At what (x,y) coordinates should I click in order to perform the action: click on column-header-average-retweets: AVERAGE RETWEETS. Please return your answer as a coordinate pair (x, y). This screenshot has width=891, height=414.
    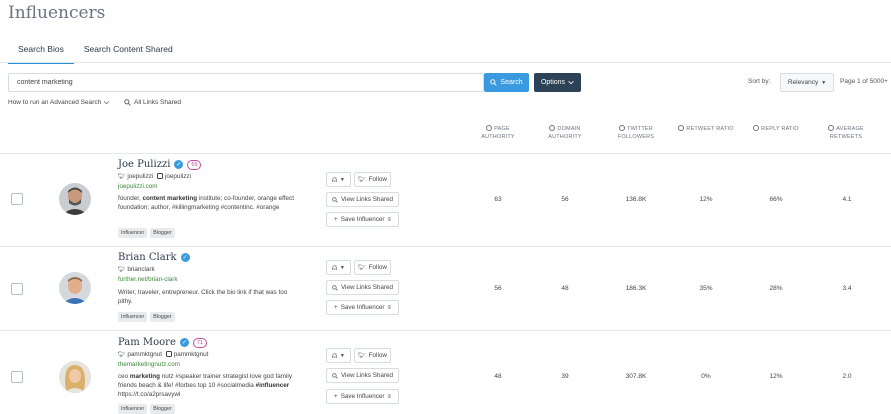
    Looking at the image, I should click on (846, 133).